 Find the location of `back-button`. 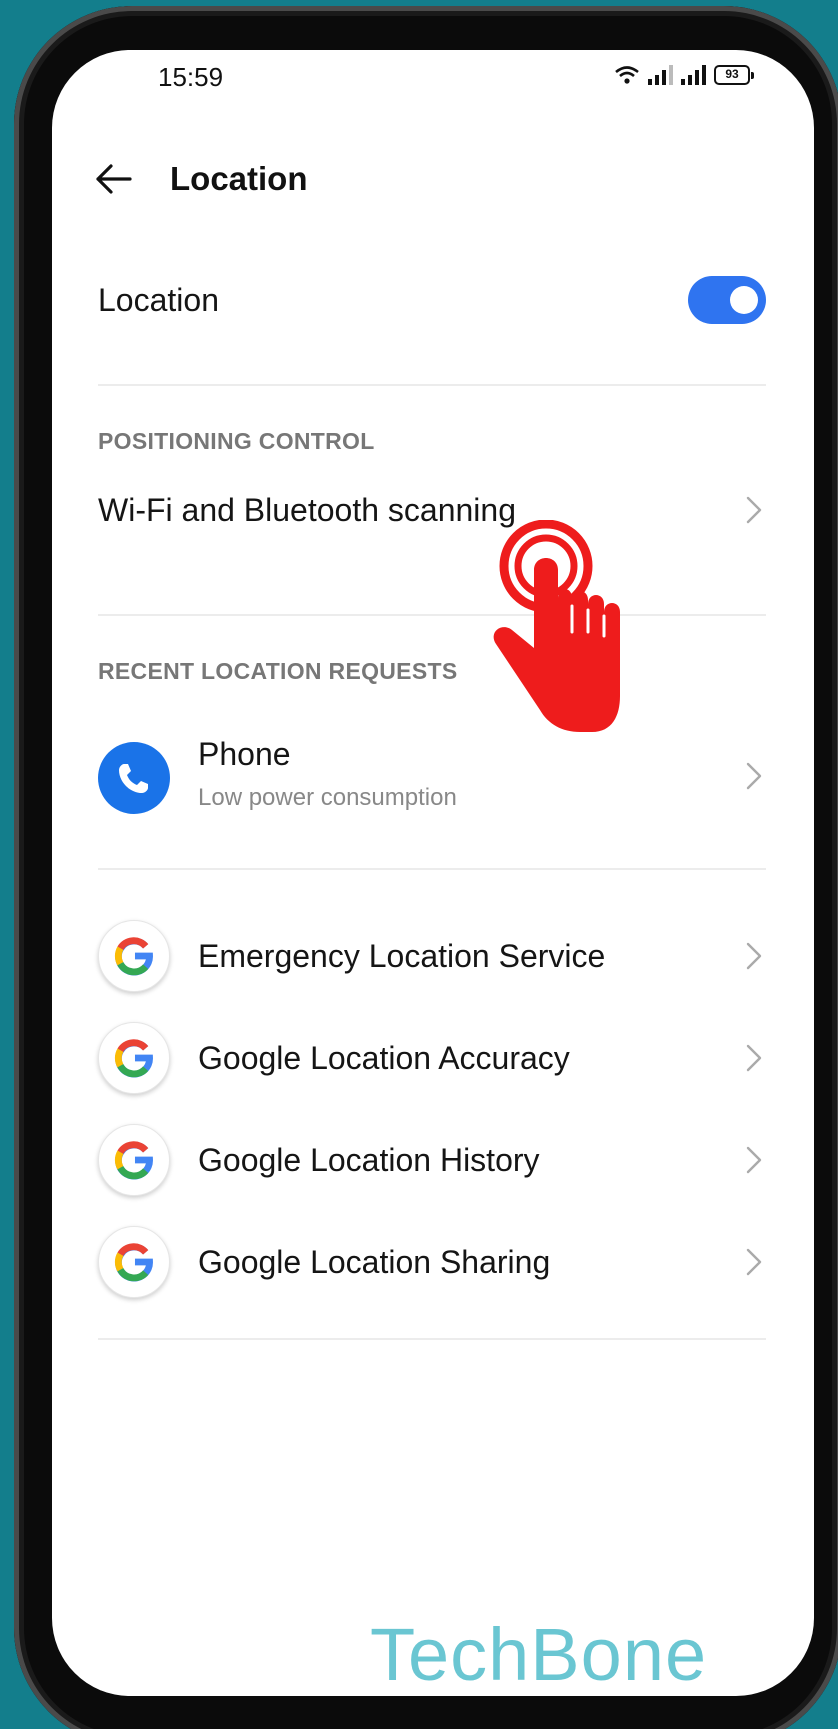

back-button is located at coordinates (113, 179).